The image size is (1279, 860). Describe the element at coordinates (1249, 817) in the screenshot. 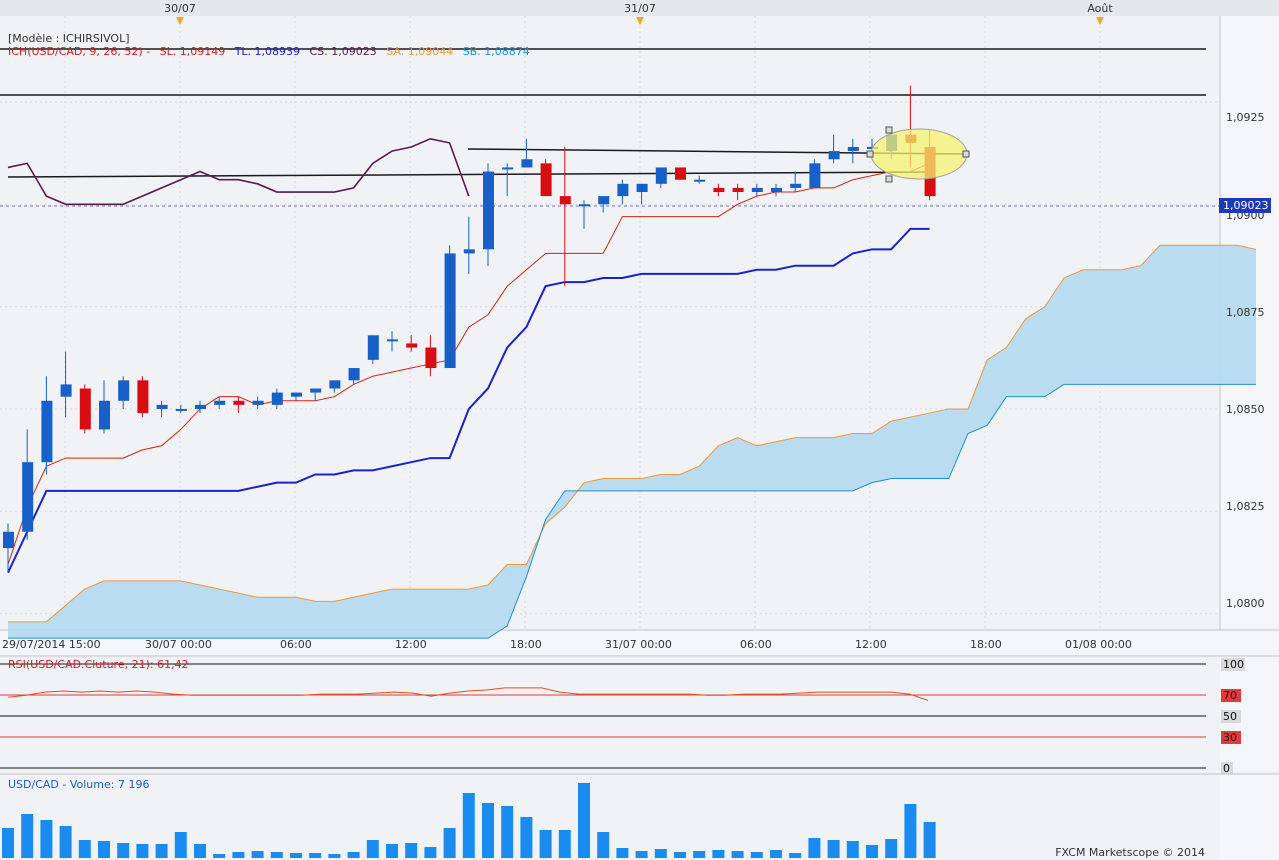

I see `volume-axis-bg` at that location.